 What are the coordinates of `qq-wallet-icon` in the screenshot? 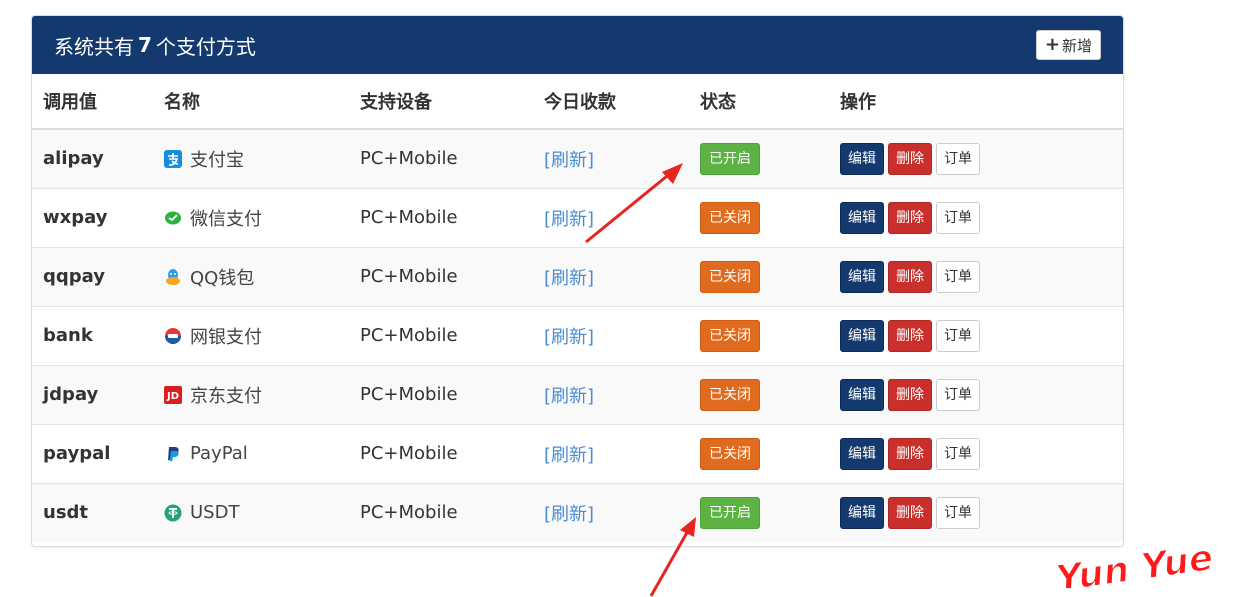 It's located at (173, 277).